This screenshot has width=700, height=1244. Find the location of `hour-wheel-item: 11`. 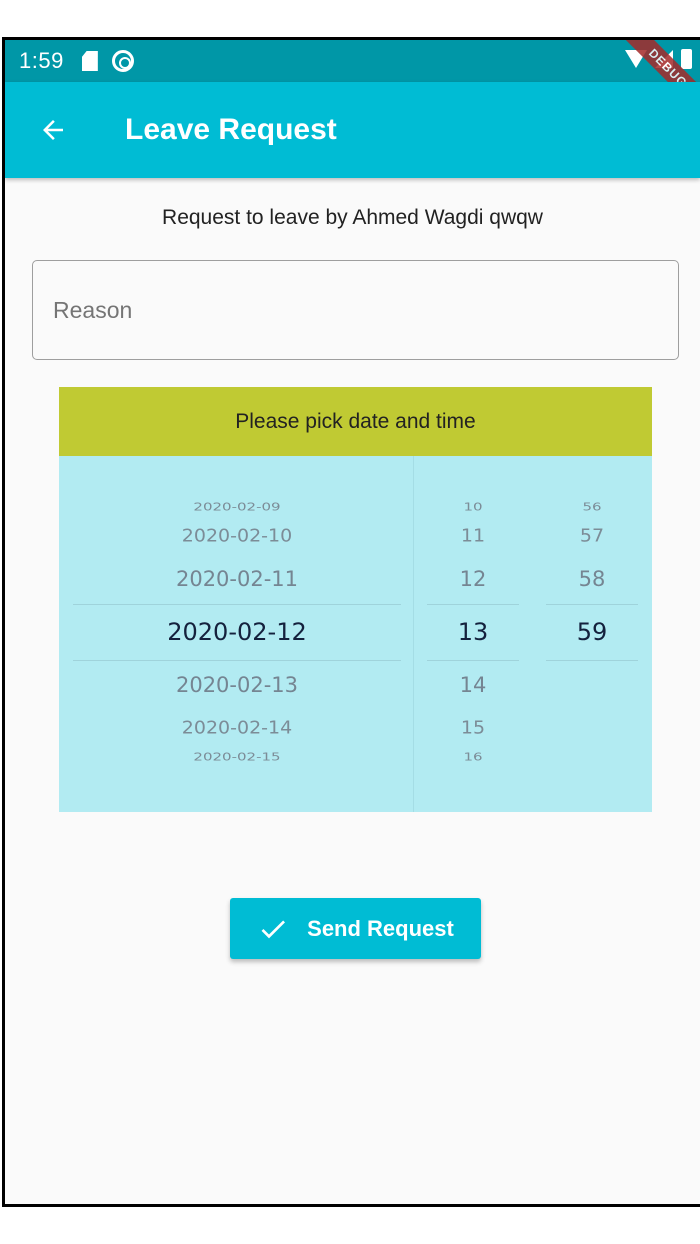

hour-wheel-item: 11 is located at coordinates (473, 535).